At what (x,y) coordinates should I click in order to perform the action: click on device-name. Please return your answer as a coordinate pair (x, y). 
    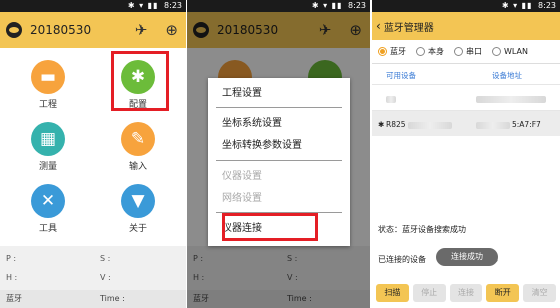
    Looking at the image, I should click on (391, 98).